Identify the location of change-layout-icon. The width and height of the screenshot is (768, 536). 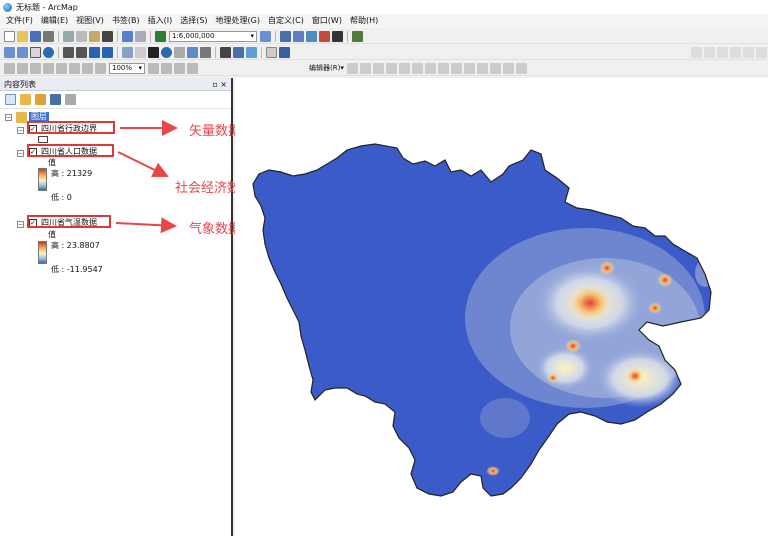
(179, 68).